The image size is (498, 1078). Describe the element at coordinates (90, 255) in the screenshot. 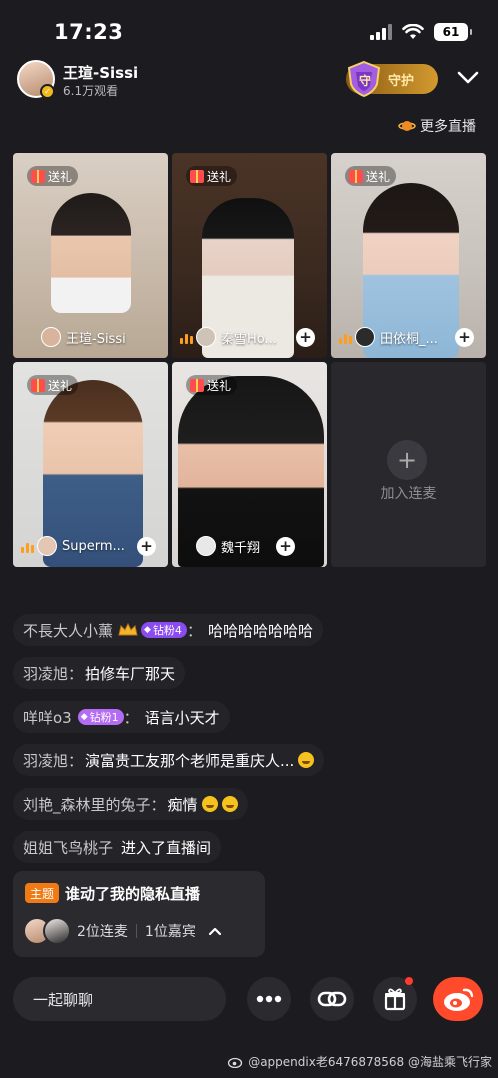

I see `stream-tile-host: 送礼 王瑄-Sissi` at that location.